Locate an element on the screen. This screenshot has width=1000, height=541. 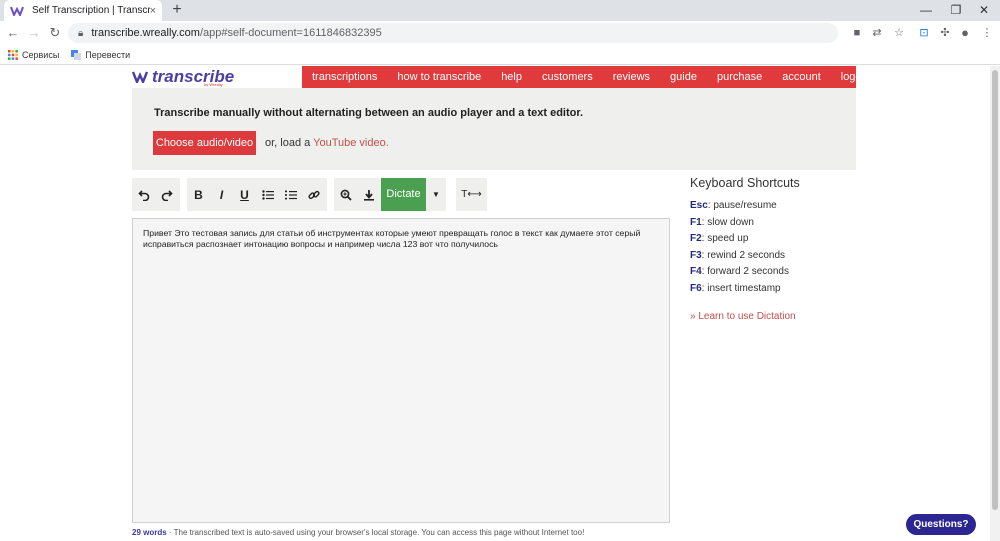
reload-icon: ↻ is located at coordinates (55, 33).